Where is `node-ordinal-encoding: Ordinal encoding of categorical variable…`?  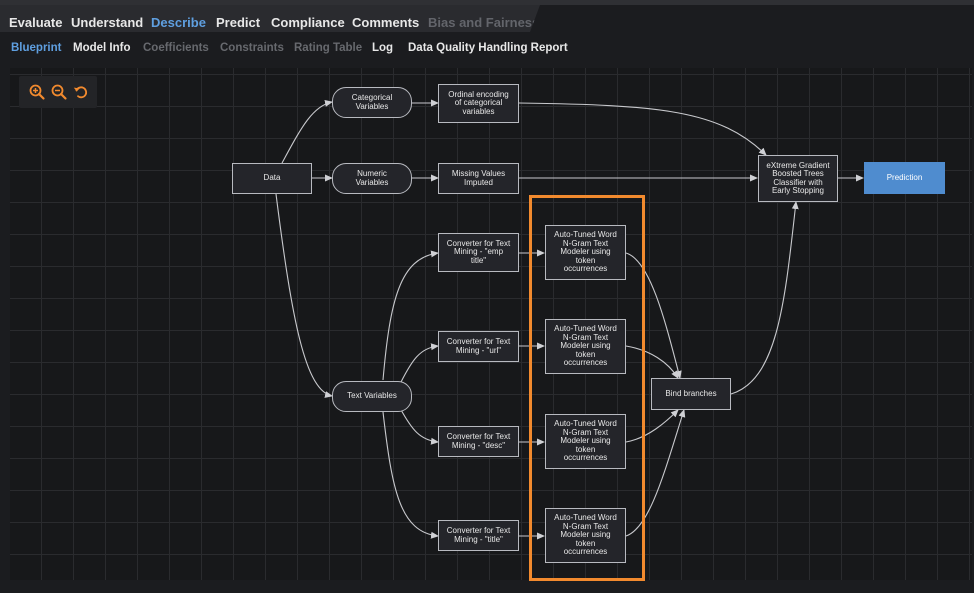 node-ordinal-encoding: Ordinal encoding of categorical variable… is located at coordinates (478, 103).